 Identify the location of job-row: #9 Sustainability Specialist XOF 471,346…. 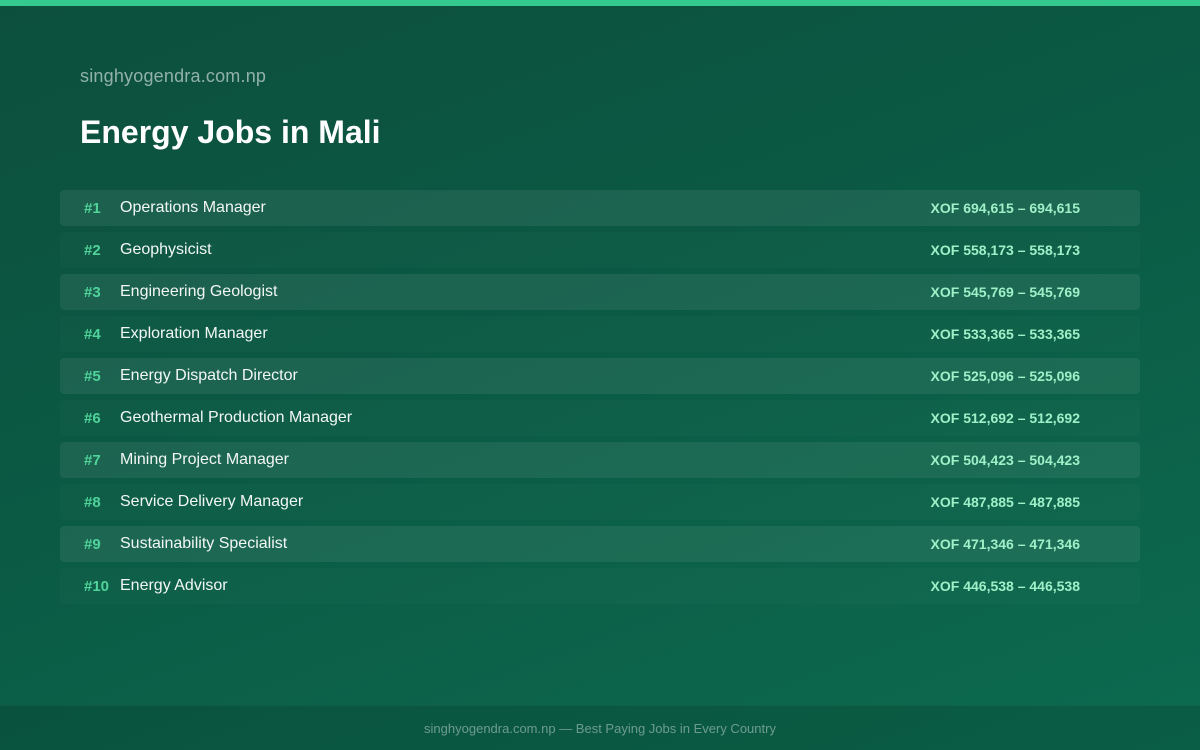
(600, 544).